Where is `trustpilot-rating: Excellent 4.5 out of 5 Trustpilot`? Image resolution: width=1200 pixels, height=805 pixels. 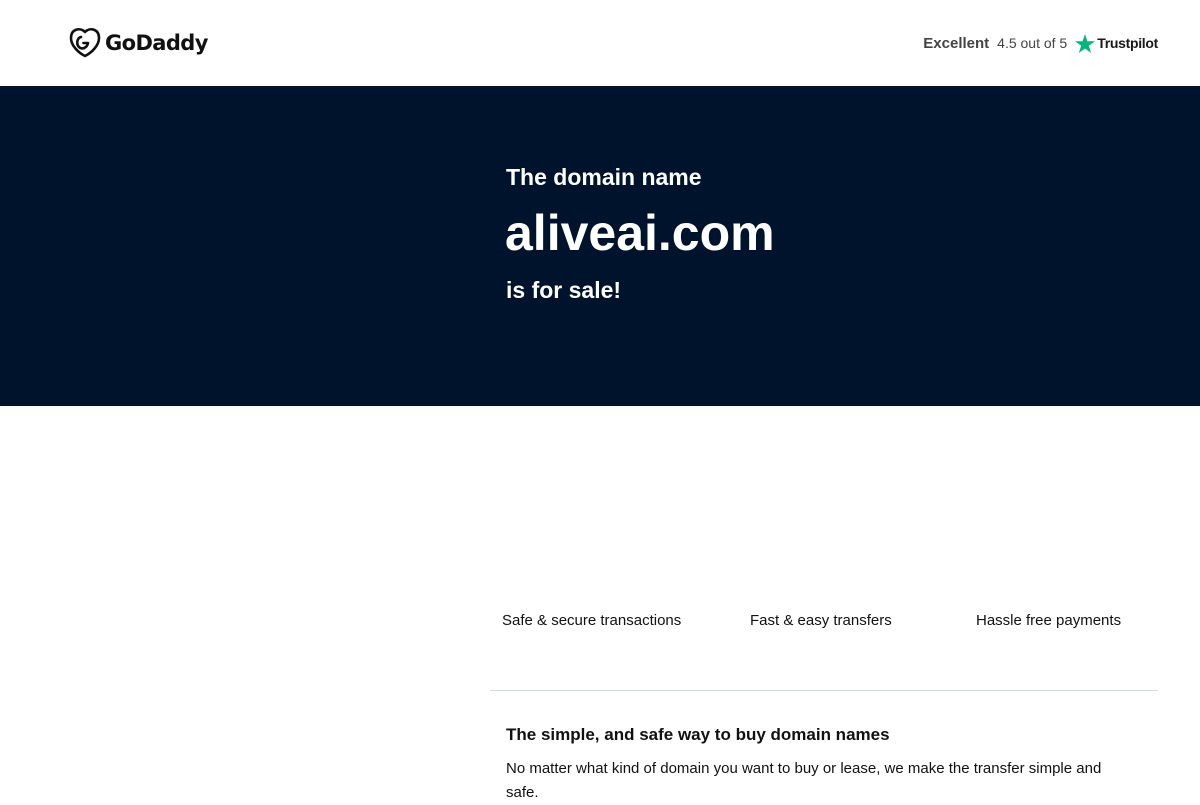
trustpilot-rating: Excellent 4.5 out of 5 Trustpilot is located at coordinates (1040, 43).